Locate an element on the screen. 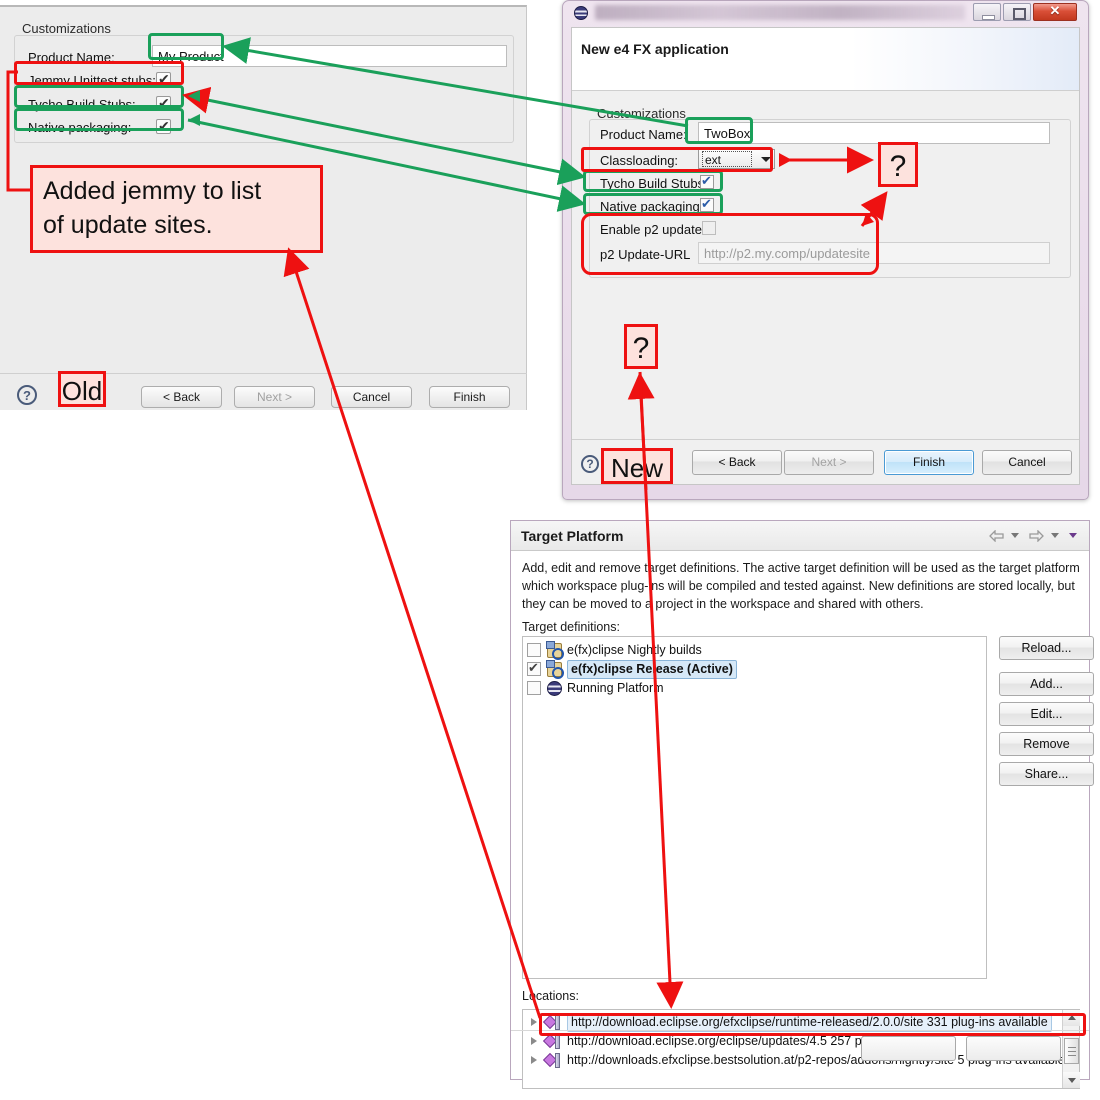 The width and height of the screenshot is (1100, 1100). restore-icon is located at coordinates (1017, 12).